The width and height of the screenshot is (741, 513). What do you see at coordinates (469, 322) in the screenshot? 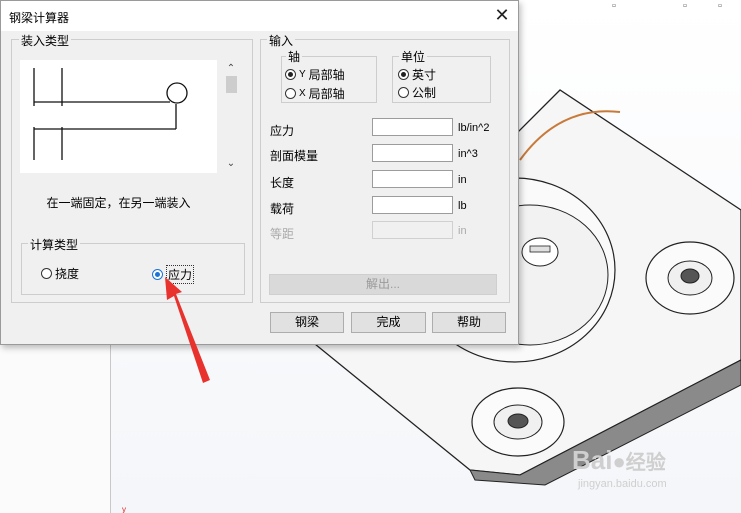
I see `help-button: 帮助` at bounding box center [469, 322].